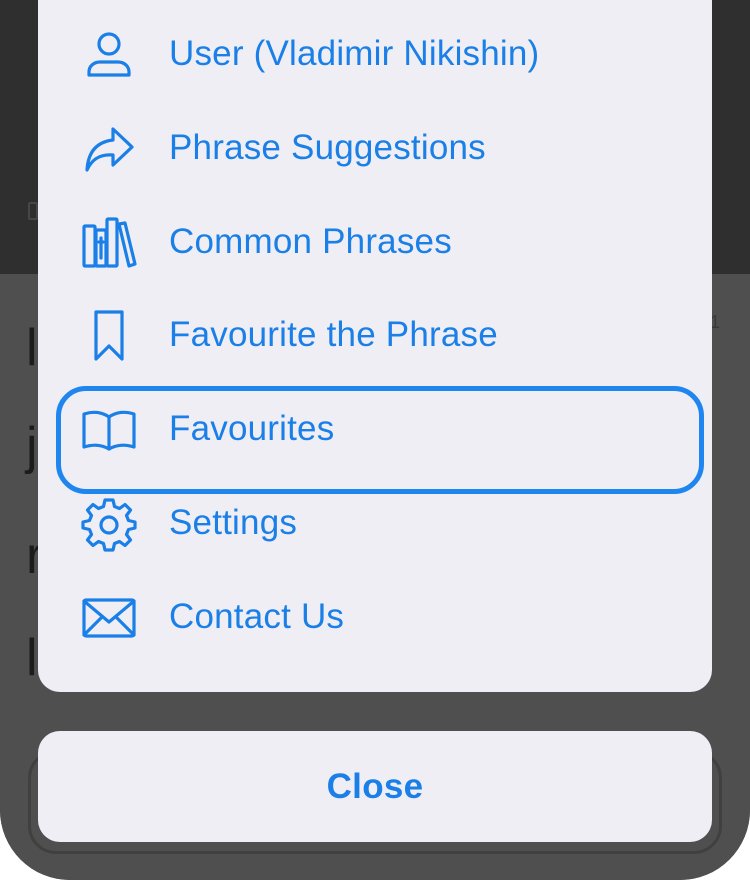  What do you see at coordinates (375, 524) in the screenshot?
I see `menu-item-settings: Settings` at bounding box center [375, 524].